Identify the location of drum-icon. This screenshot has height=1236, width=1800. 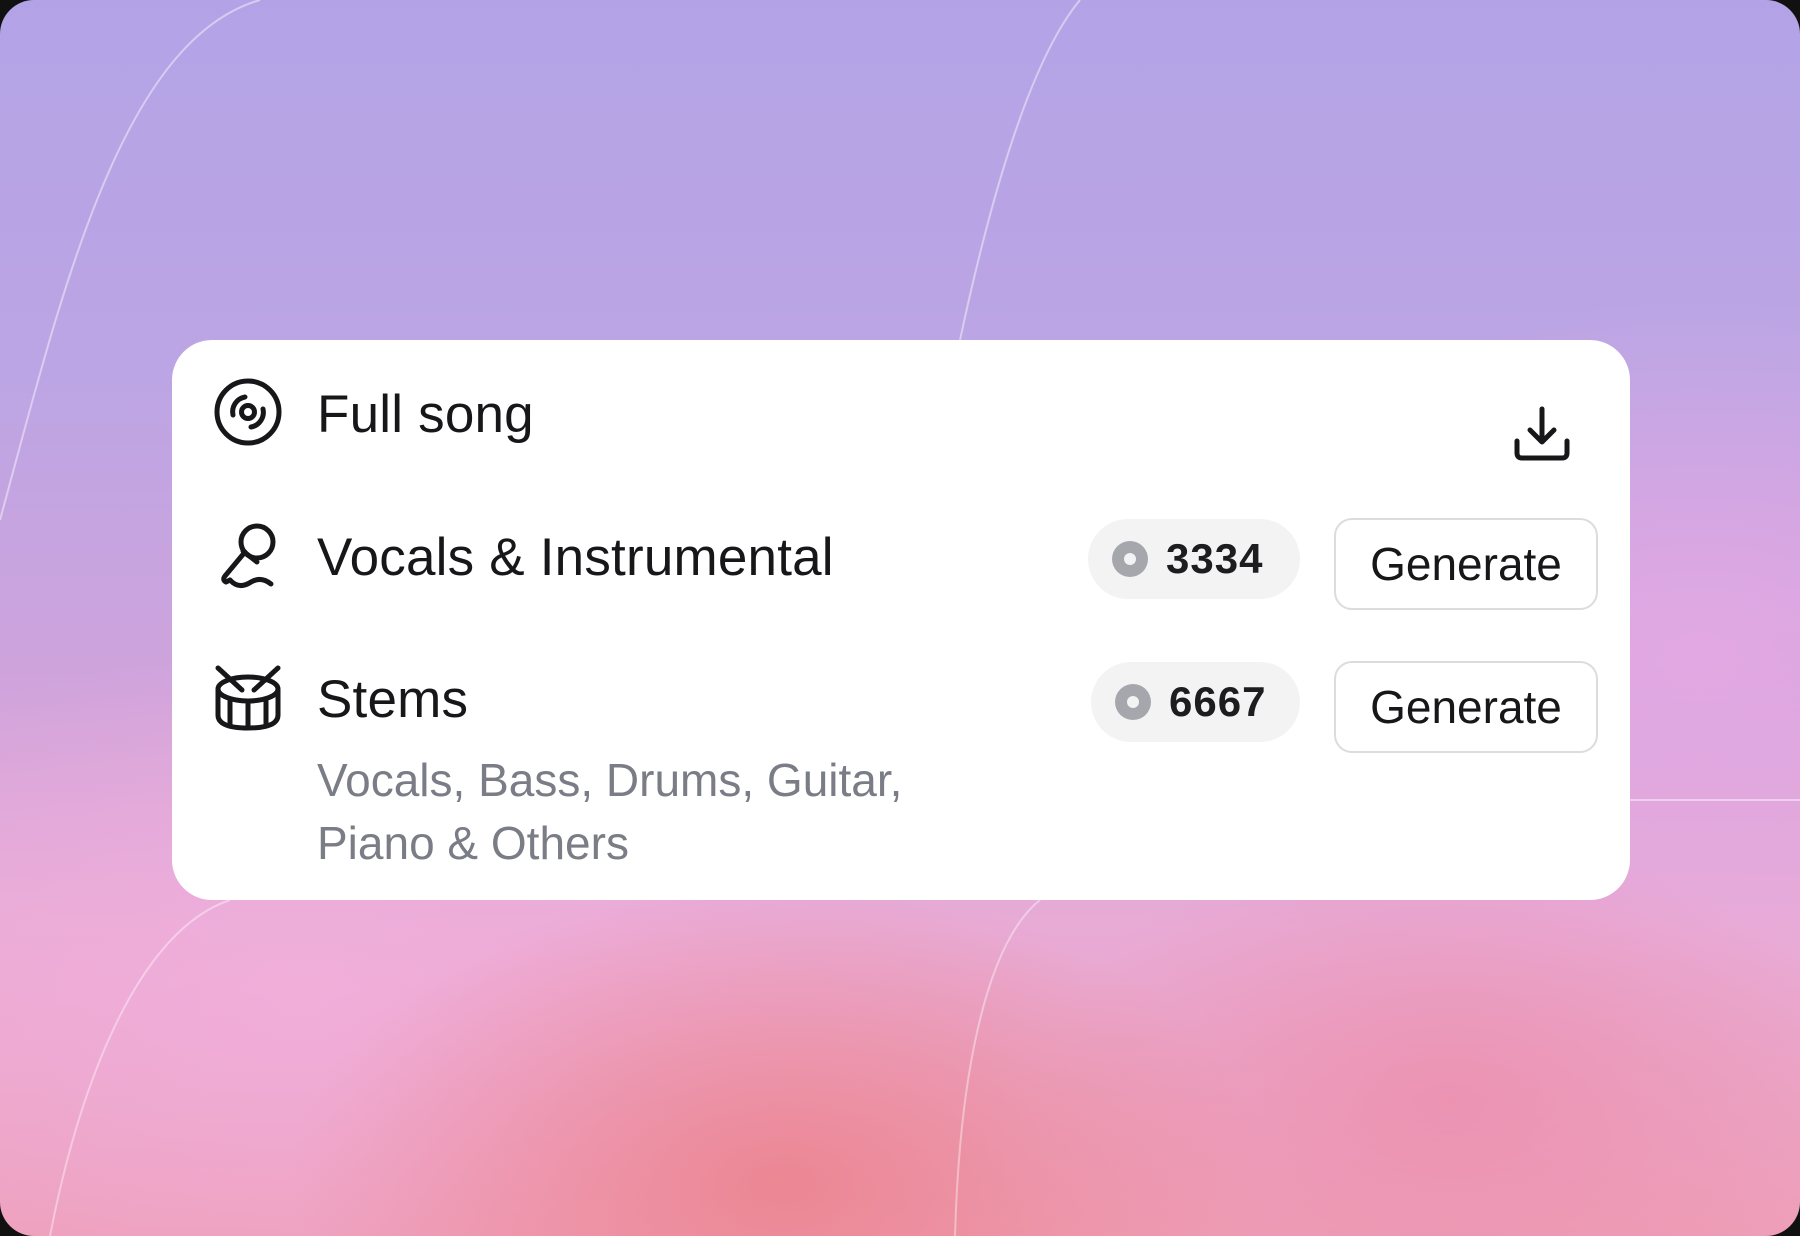
(248, 698).